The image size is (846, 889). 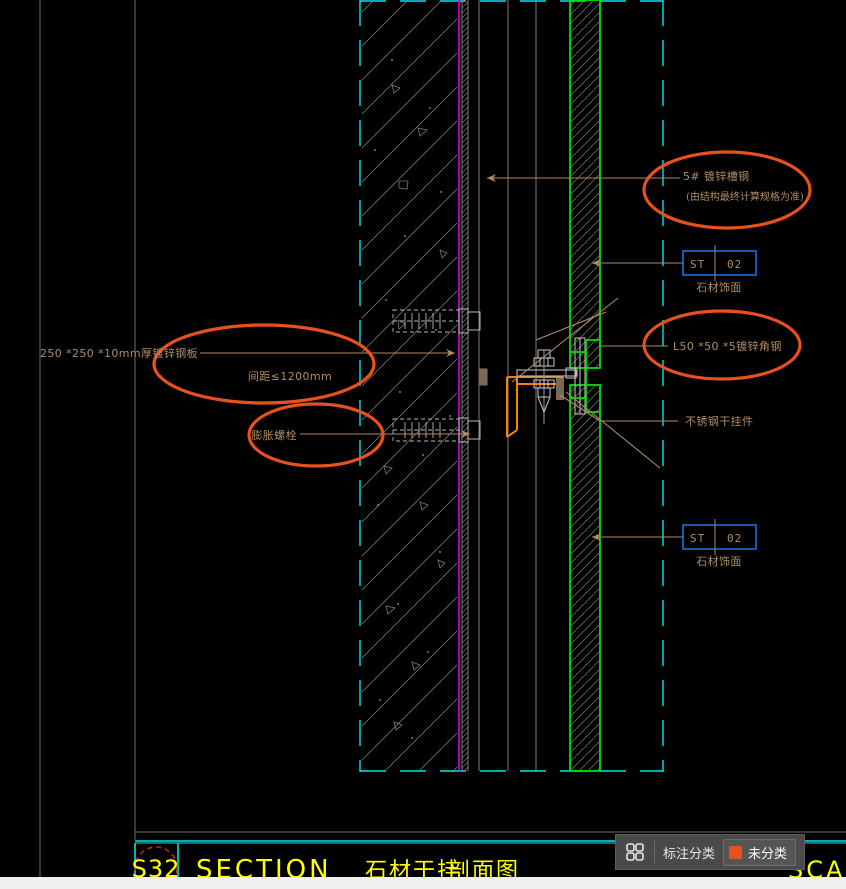 What do you see at coordinates (689, 854) in the screenshot?
I see `annotation-category-label: 标注分类` at bounding box center [689, 854].